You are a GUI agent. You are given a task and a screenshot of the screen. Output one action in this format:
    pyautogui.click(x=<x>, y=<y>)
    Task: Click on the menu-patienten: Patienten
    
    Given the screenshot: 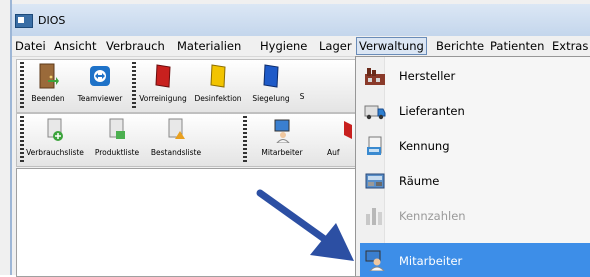 What is the action you would take?
    pyautogui.click(x=517, y=46)
    